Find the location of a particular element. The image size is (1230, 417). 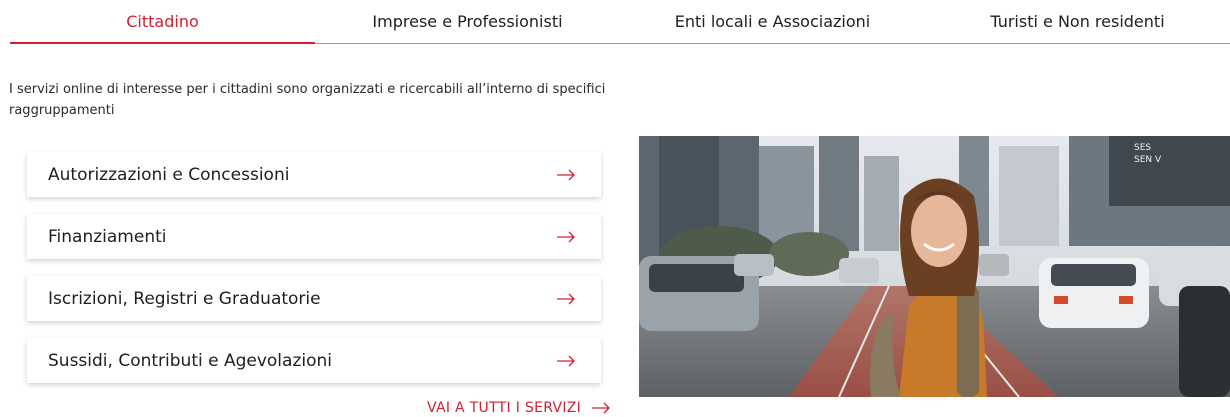

tab-enti-locali-associazioni: Enti locali e Associazioni is located at coordinates (772, 21).